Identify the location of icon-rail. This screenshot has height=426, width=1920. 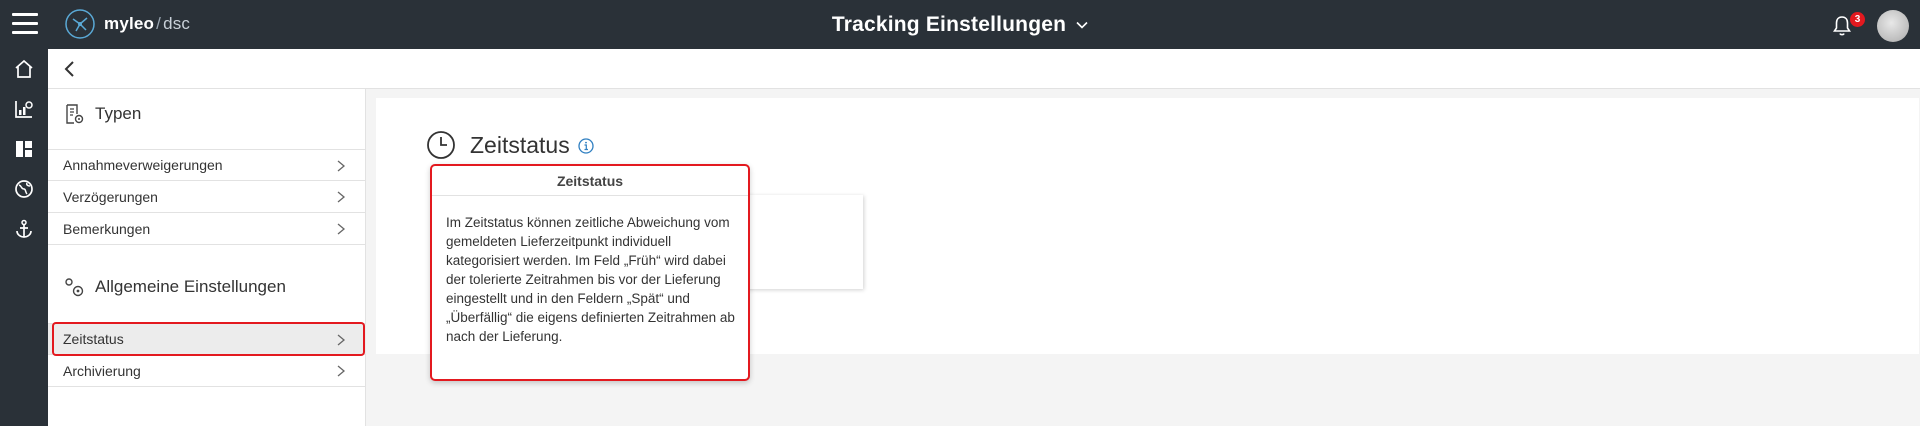
(24, 237).